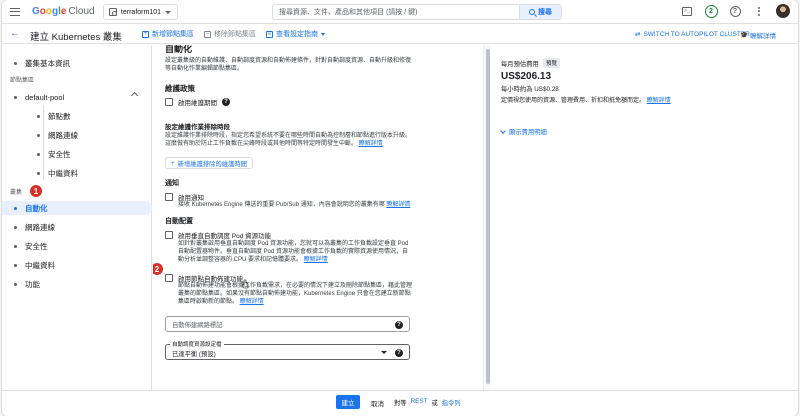  Describe the element at coordinates (173, 34) in the screenshot. I see `add-node-pool-label: 新增節點集區` at that location.